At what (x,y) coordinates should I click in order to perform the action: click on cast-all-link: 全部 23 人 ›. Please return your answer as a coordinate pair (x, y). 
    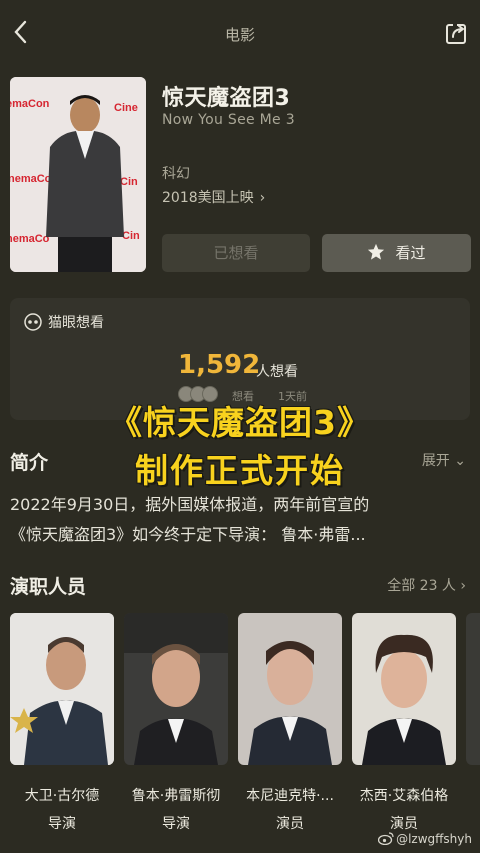
    Looking at the image, I should click on (426, 585).